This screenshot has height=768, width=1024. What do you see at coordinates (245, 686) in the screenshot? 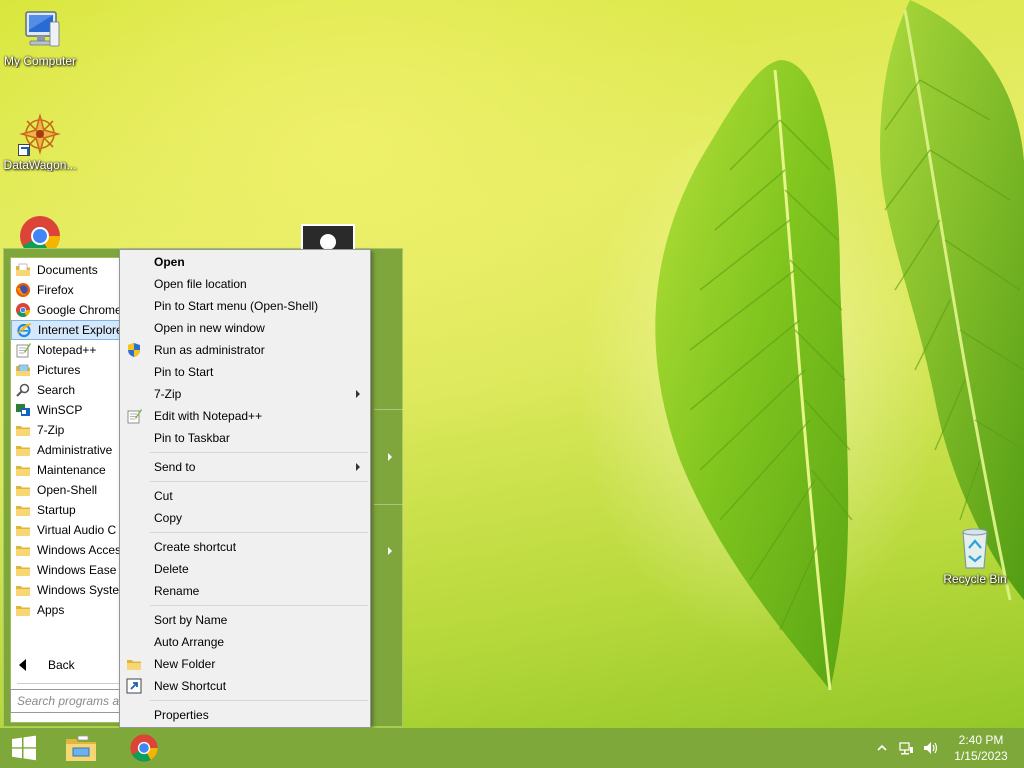
I see `context-menu-item: New Shortcut` at bounding box center [245, 686].